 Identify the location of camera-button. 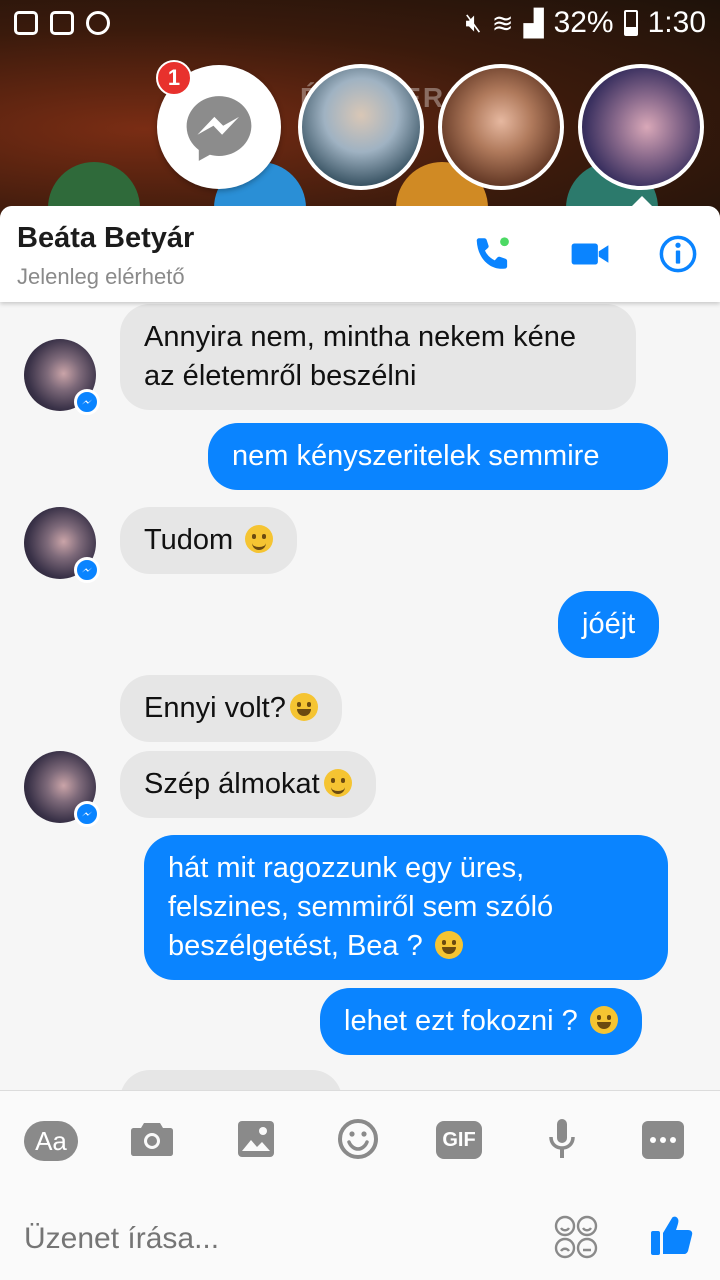
(152, 1139).